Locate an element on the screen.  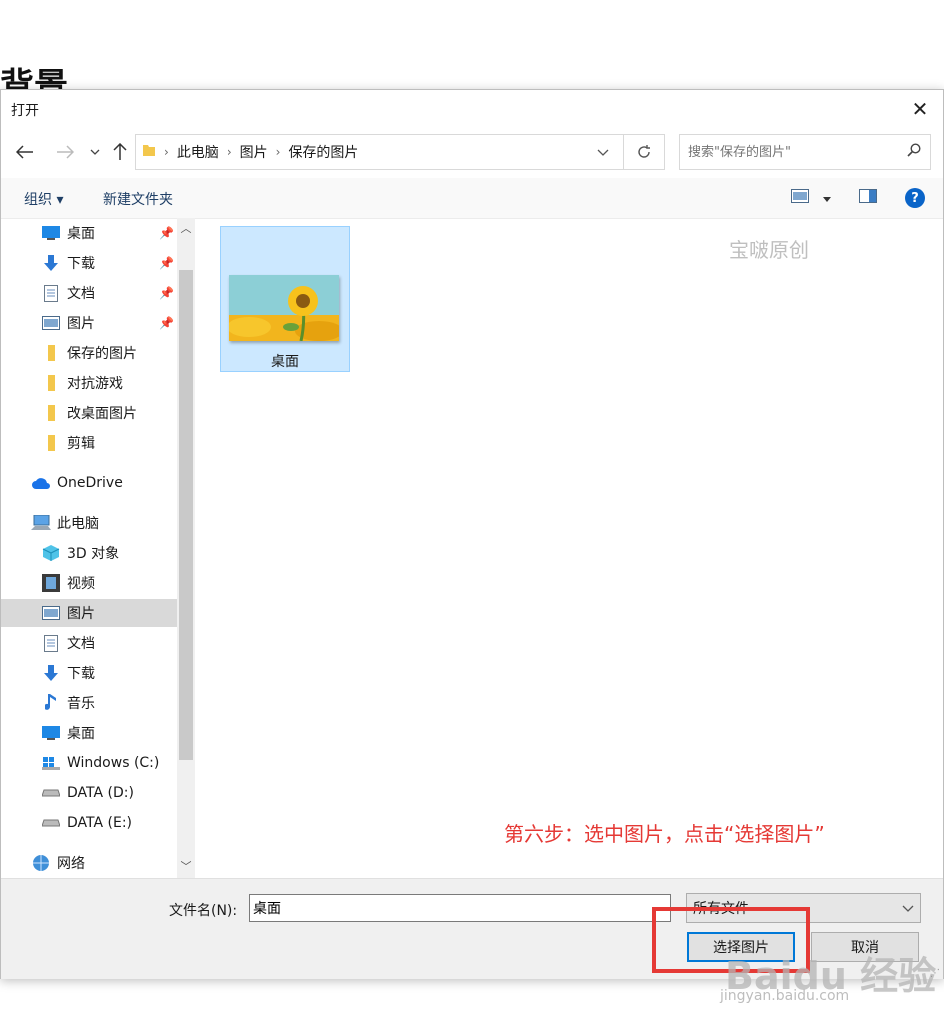
nav-item-label: OneDrive is located at coordinates (90, 483).